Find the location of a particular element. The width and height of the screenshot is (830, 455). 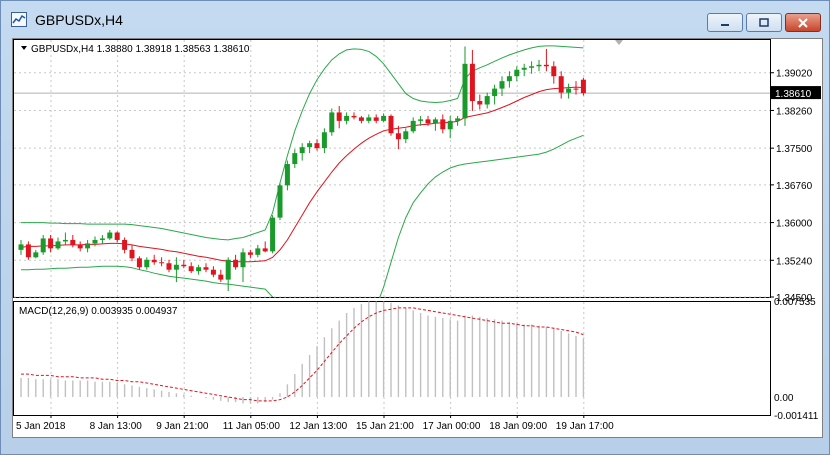

maximize-button is located at coordinates (764, 22).